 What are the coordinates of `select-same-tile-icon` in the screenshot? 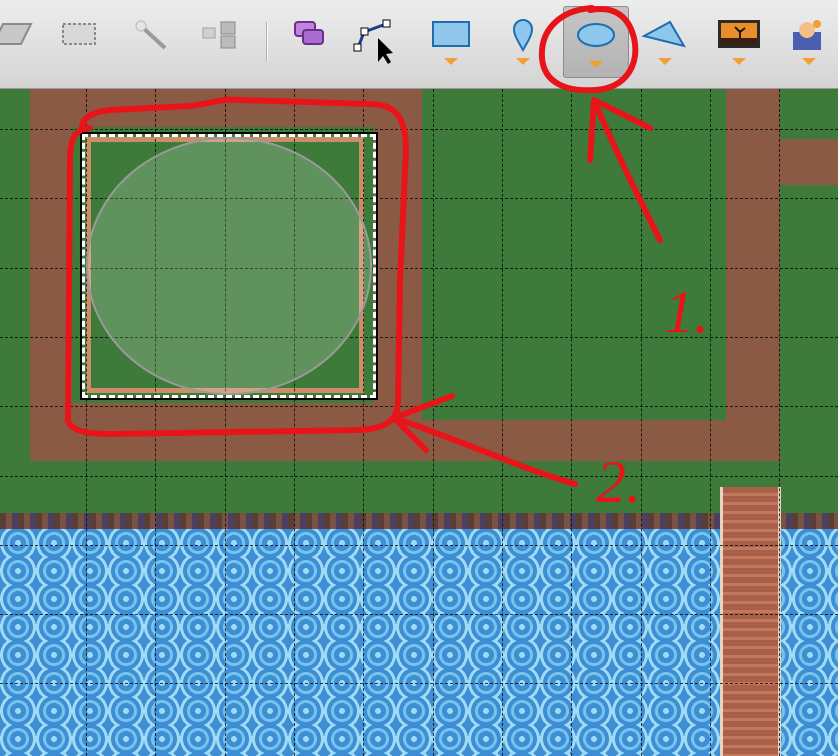 It's located at (219, 35).